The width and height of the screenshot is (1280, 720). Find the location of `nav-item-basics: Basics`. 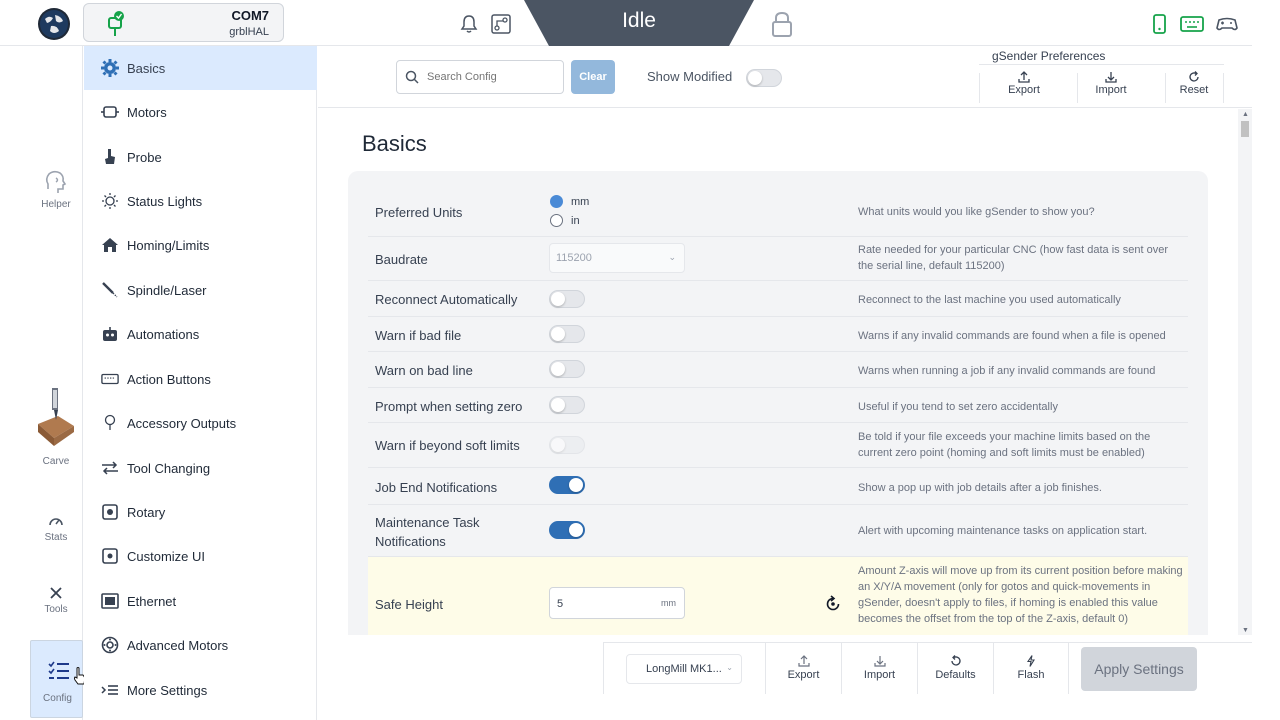

nav-item-basics: Basics is located at coordinates (200, 68).